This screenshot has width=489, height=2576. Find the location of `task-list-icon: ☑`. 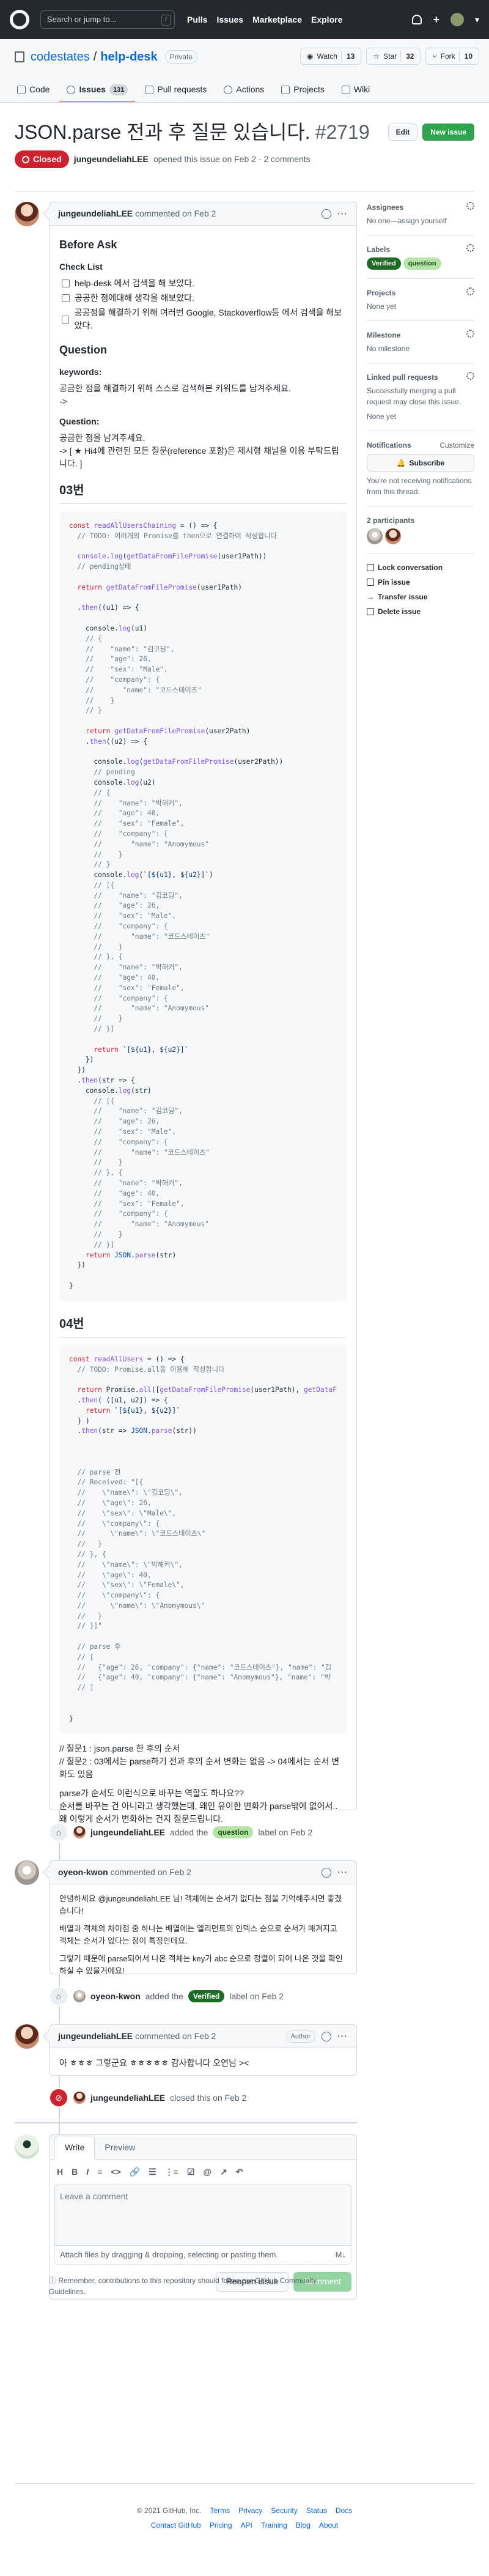

task-list-icon: ☑ is located at coordinates (191, 2172).